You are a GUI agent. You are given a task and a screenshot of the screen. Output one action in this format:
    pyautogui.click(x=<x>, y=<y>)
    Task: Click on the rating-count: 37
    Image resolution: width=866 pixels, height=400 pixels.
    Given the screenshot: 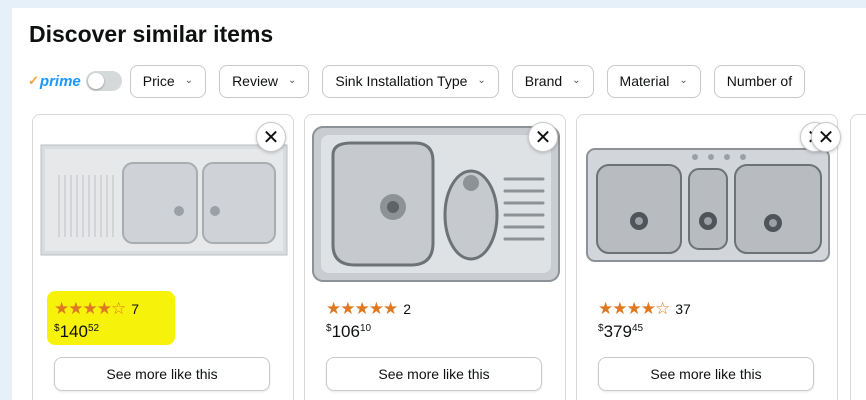 What is the action you would take?
    pyautogui.click(x=683, y=309)
    